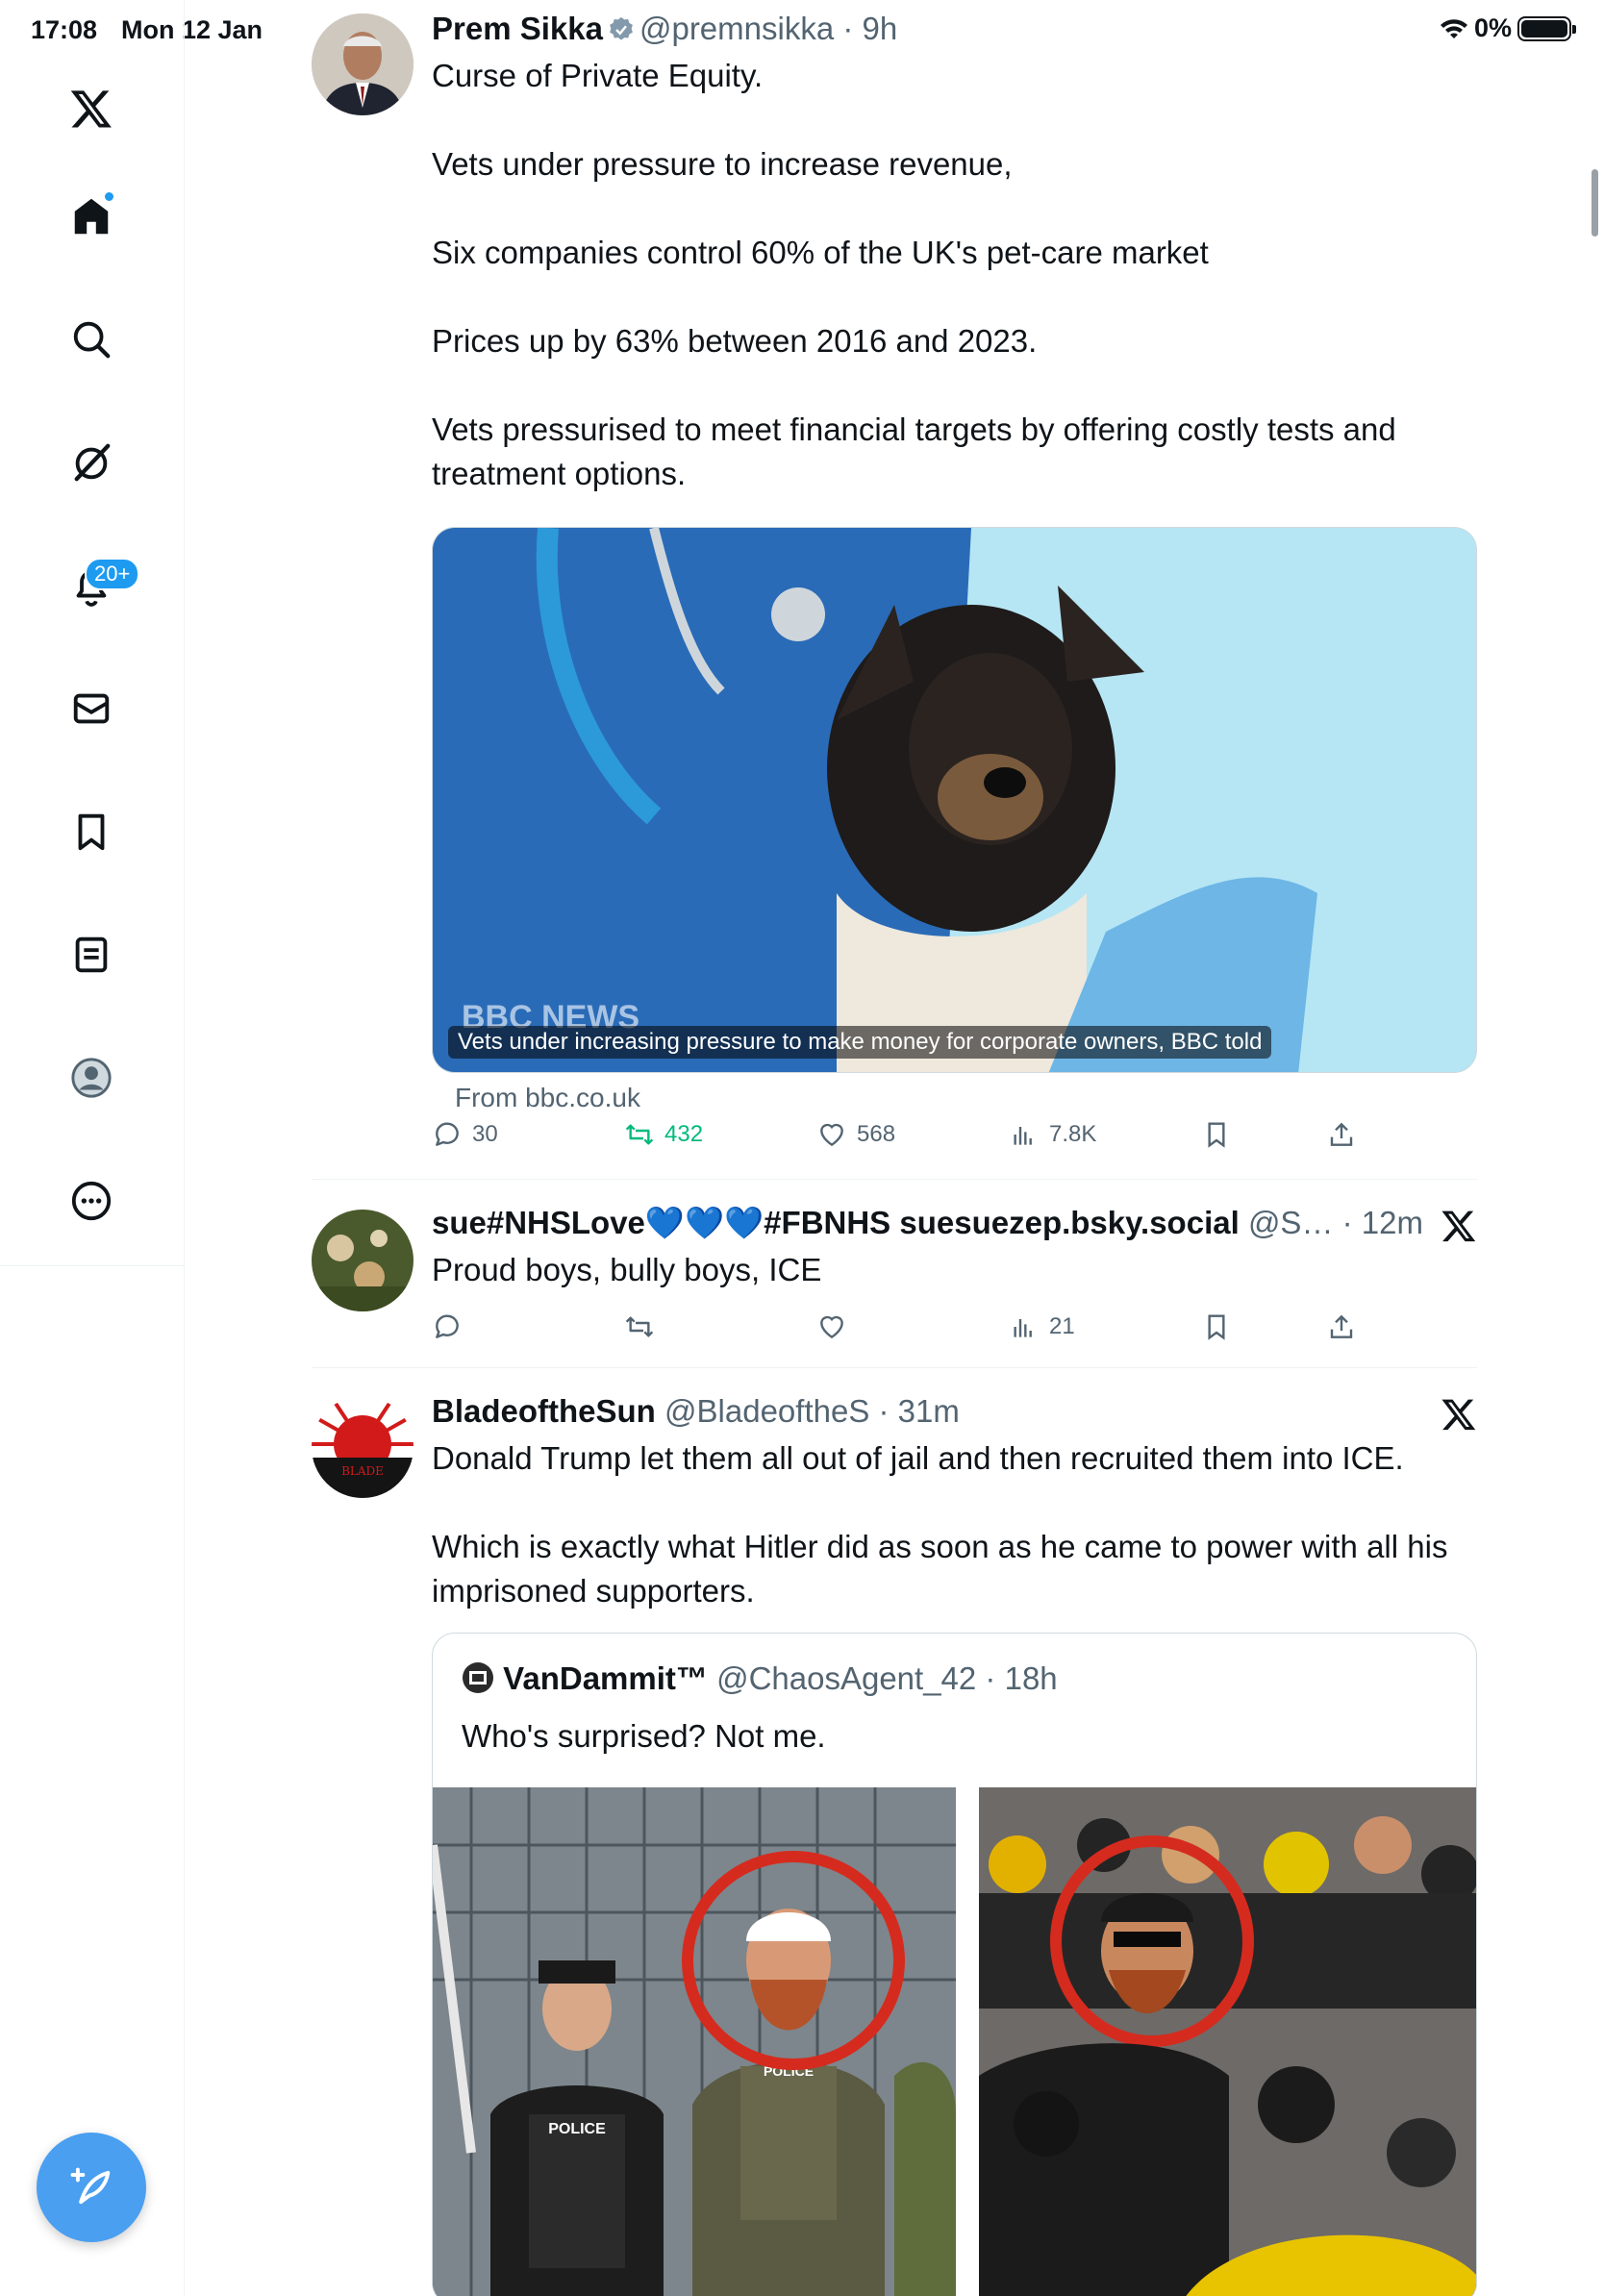 The width and height of the screenshot is (1604, 2296). I want to click on like-button, so click(831, 1326).